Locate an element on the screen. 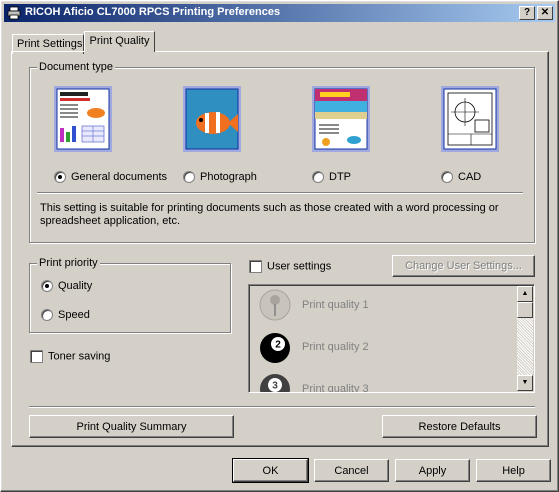 This screenshot has height=492, width=559. svg-text: 3 is located at coordinates (275, 386).